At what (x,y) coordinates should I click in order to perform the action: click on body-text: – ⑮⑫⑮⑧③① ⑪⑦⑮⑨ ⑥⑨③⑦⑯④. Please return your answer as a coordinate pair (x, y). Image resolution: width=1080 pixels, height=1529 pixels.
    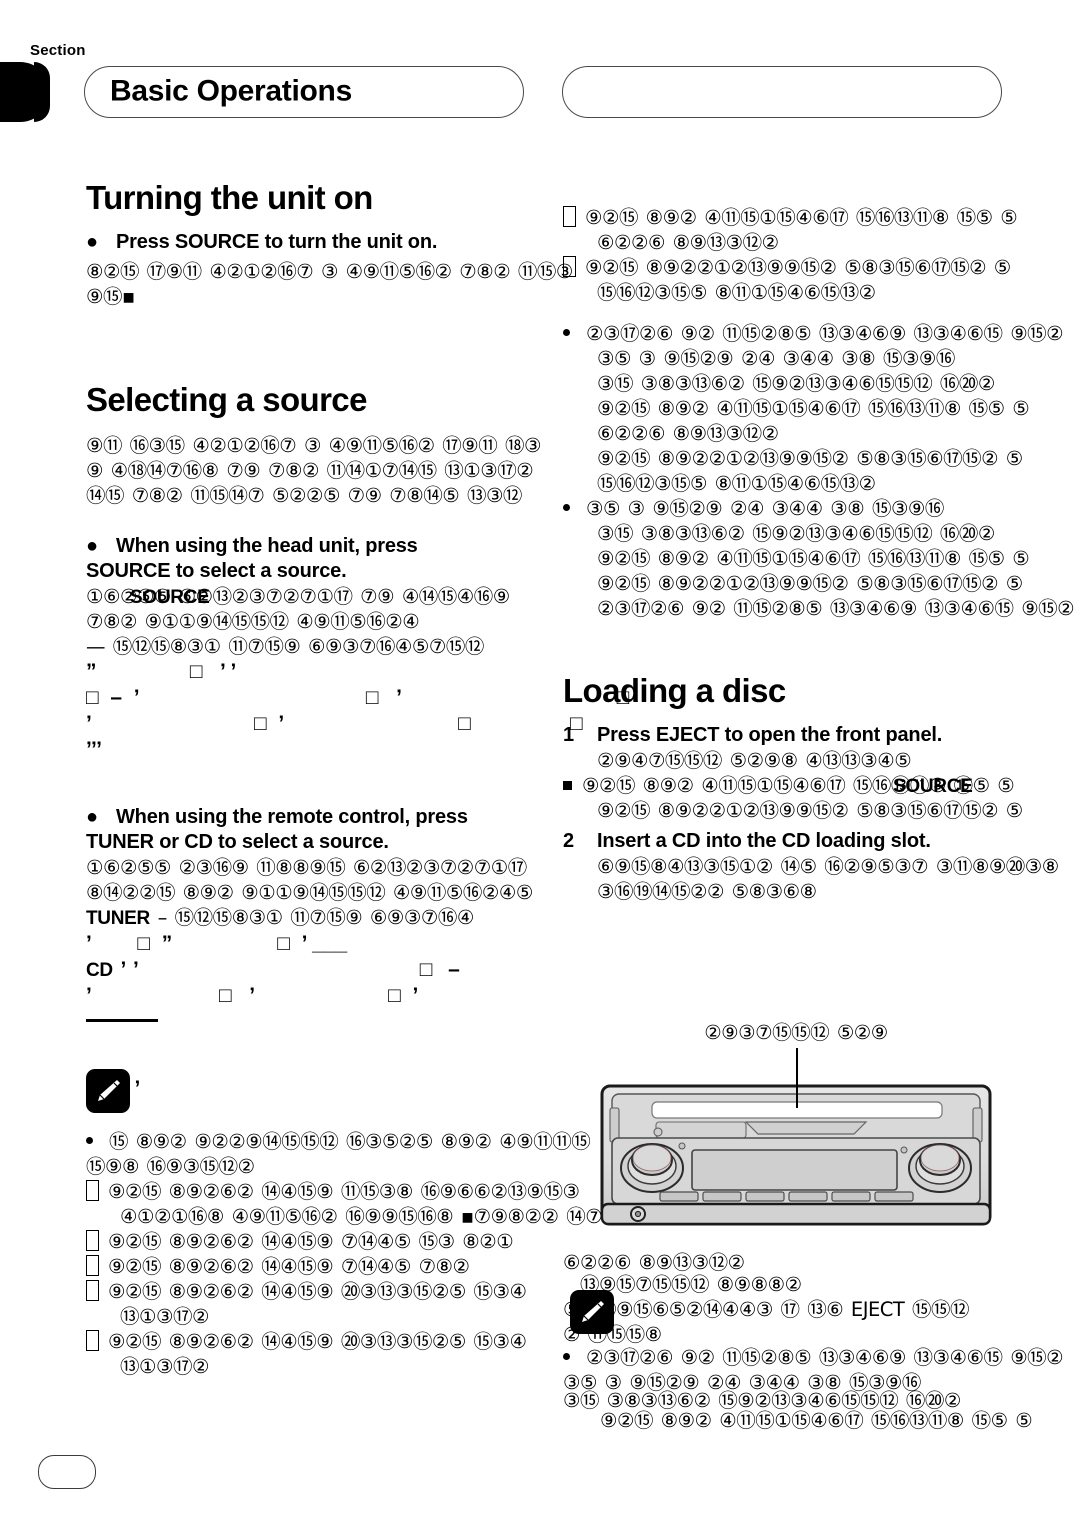
    Looking at the image, I should click on (316, 917).